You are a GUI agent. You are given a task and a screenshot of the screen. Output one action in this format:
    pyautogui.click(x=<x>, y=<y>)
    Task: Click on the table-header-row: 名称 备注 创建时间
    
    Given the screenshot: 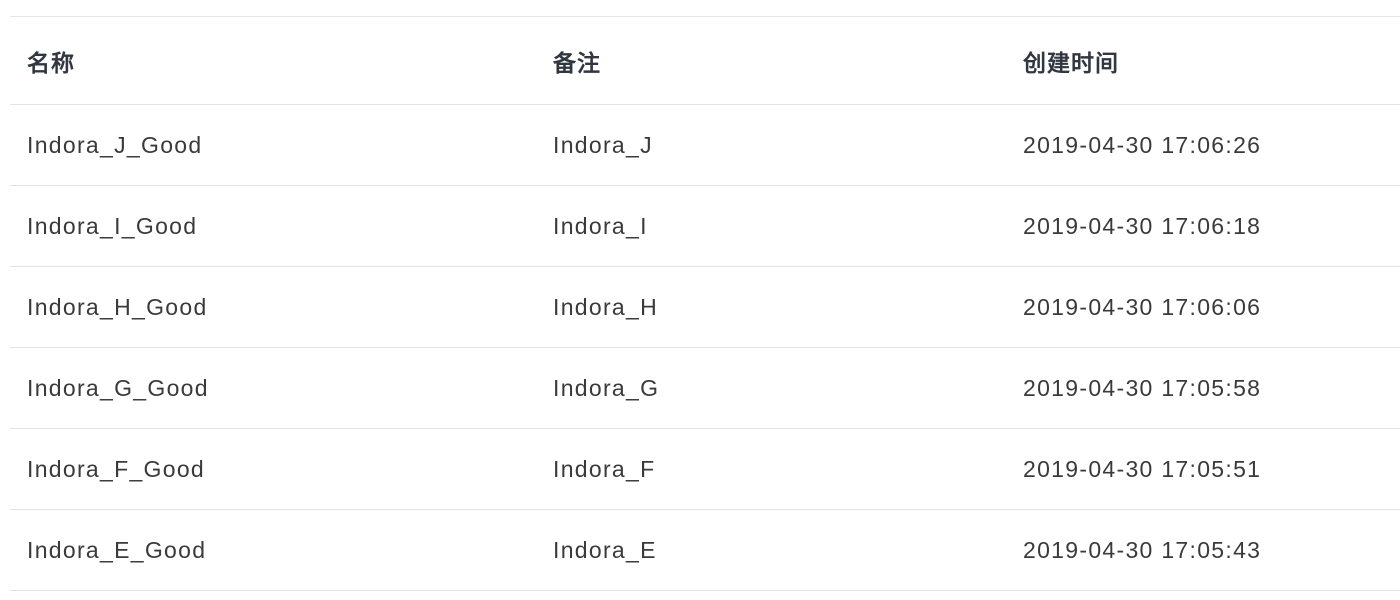 What is the action you would take?
    pyautogui.click(x=705, y=60)
    